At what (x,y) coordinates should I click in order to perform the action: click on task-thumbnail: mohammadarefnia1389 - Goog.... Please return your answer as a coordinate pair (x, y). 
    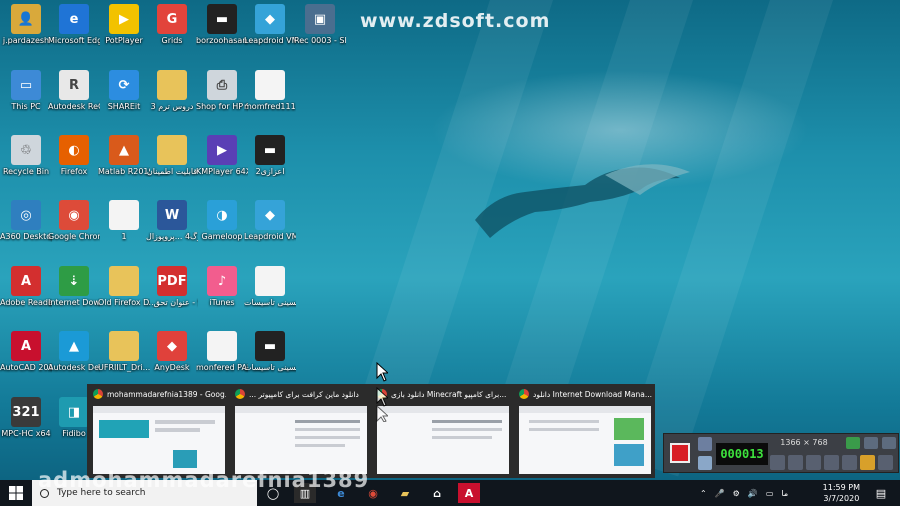
    Looking at the image, I should click on (158, 431).